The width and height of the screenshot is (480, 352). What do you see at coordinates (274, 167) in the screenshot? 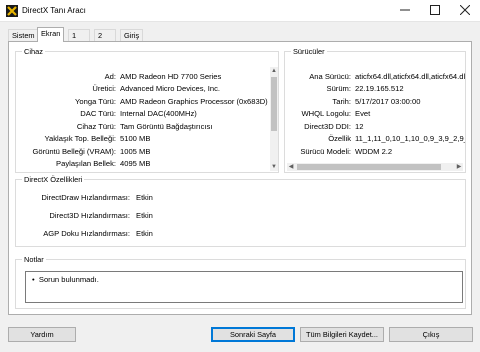
I see `scroll-down-icon: ▼` at bounding box center [274, 167].